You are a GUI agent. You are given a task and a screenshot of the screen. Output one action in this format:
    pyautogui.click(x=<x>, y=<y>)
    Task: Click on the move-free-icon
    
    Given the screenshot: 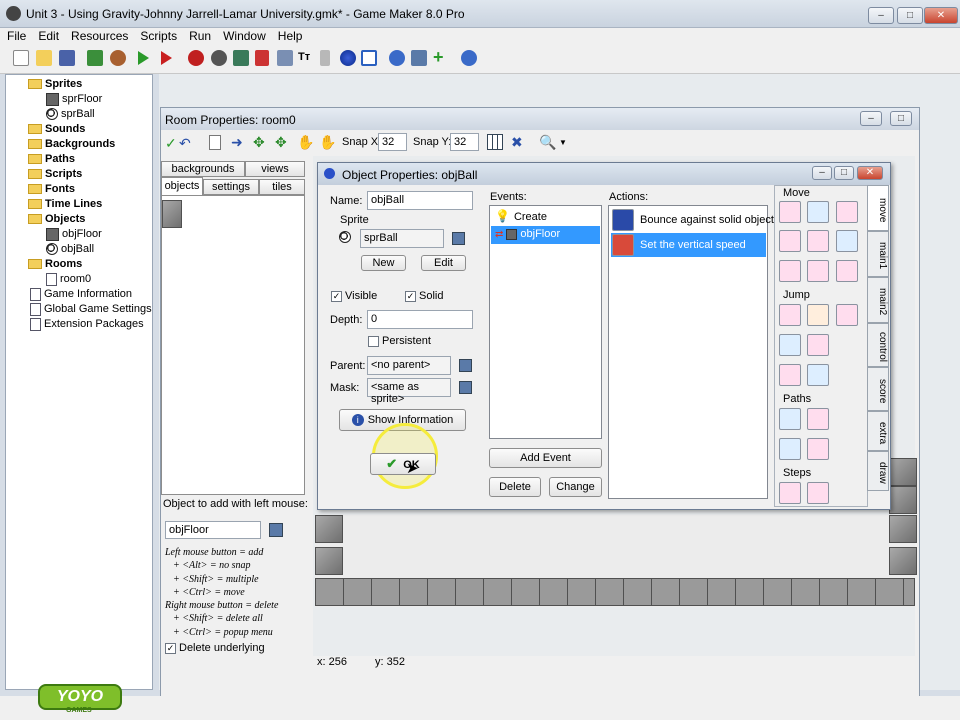 What is the action you would take?
    pyautogui.click(x=818, y=212)
    